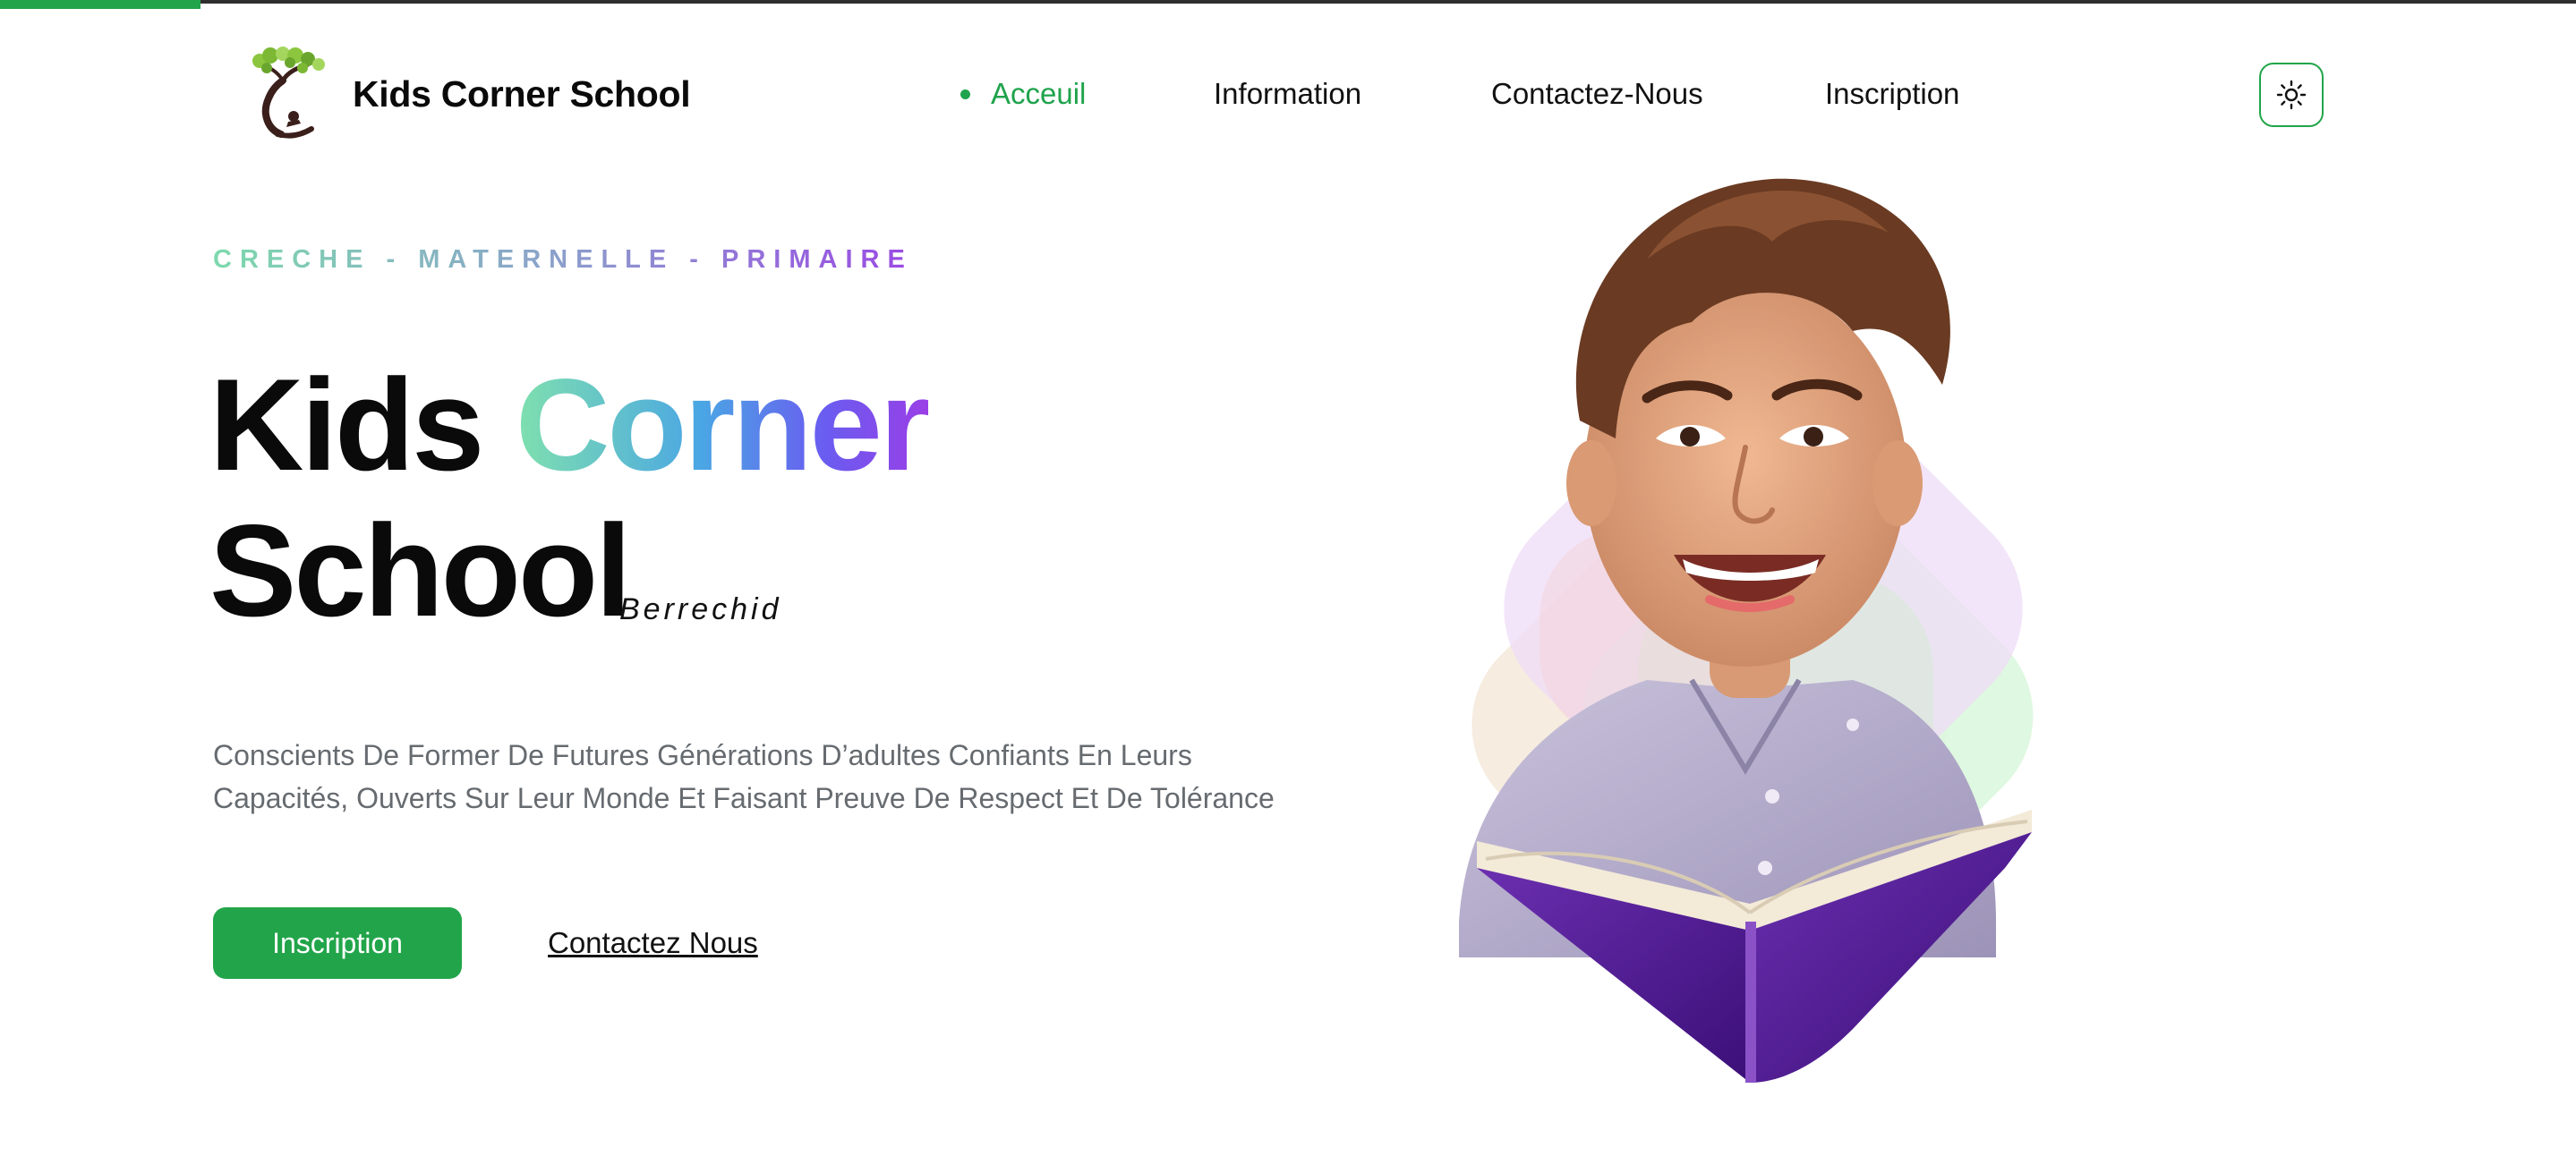 The image size is (2576, 1165). What do you see at coordinates (1038, 94) in the screenshot?
I see `nav-item-acceuil: Acceuil` at bounding box center [1038, 94].